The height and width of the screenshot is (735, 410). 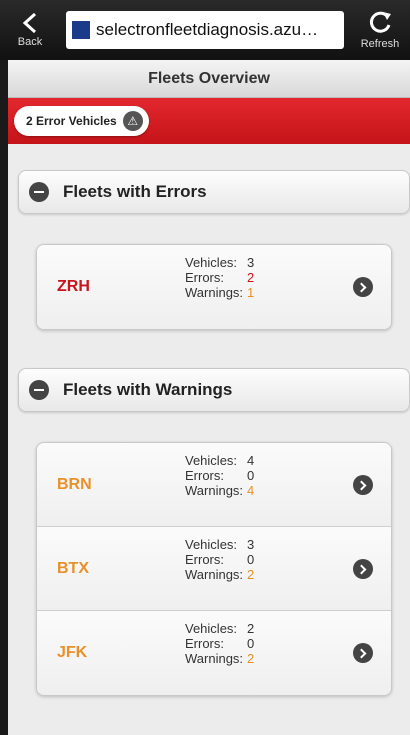 What do you see at coordinates (251, 628) in the screenshot?
I see `vehicles-count: 2` at bounding box center [251, 628].